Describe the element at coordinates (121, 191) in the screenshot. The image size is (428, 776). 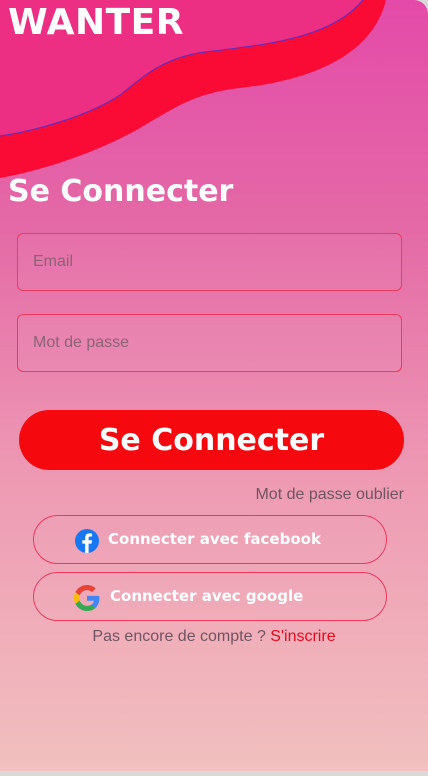
I see `page-title: Se Connecter` at that location.